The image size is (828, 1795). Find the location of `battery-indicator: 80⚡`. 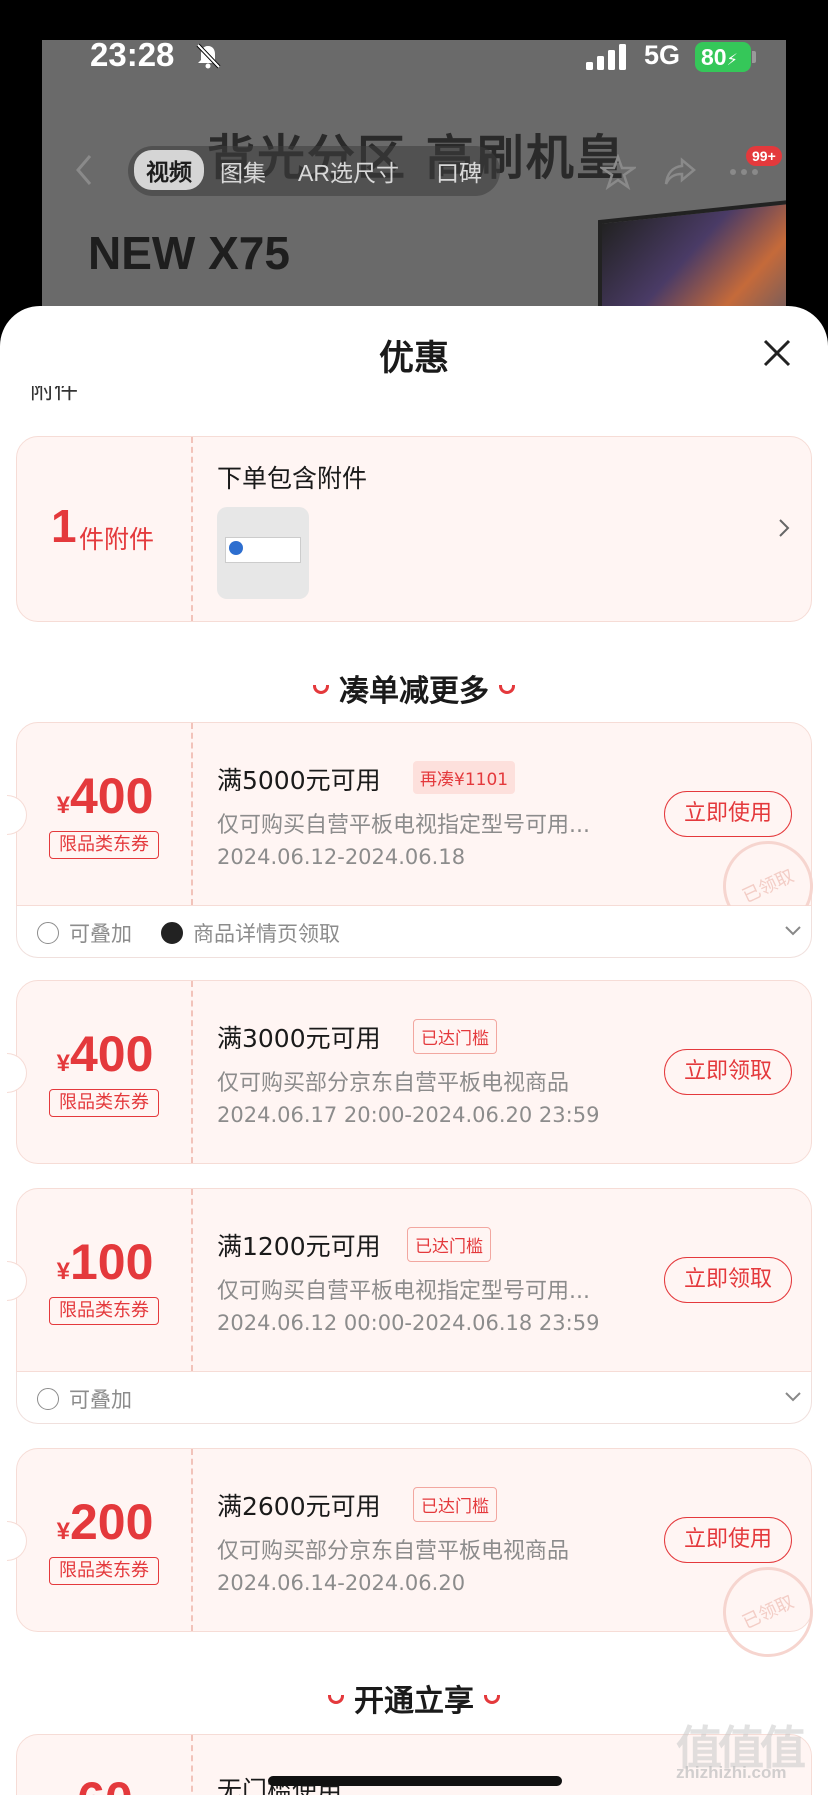

battery-indicator: 80⚡ is located at coordinates (723, 57).